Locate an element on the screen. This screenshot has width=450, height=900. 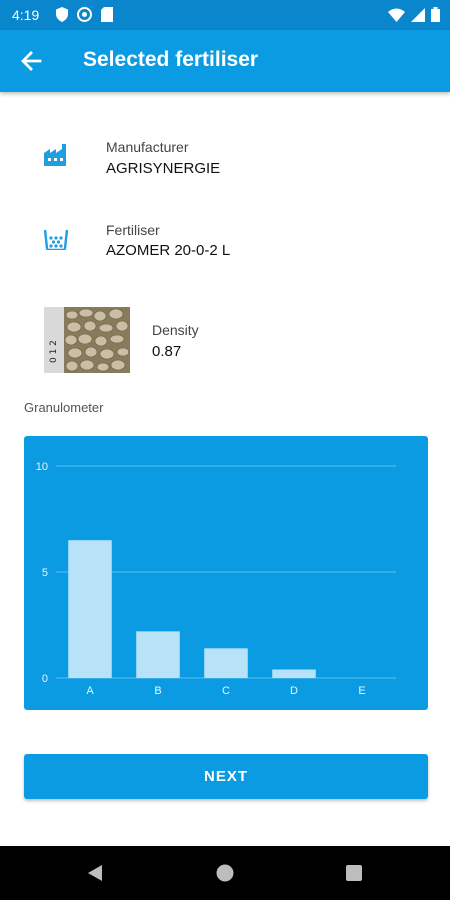
ruler-text: 0 1 2 is located at coordinates (54, 351).